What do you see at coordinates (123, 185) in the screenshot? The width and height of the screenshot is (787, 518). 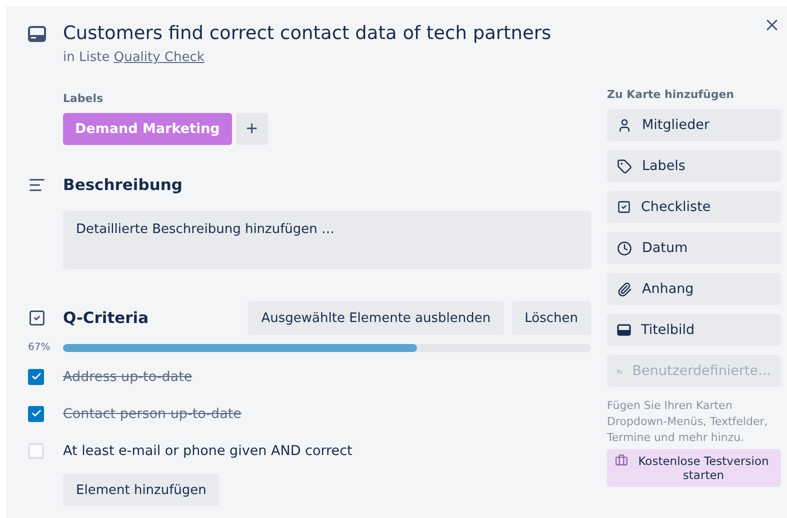 I see `description-heading: Beschreibung` at bounding box center [123, 185].